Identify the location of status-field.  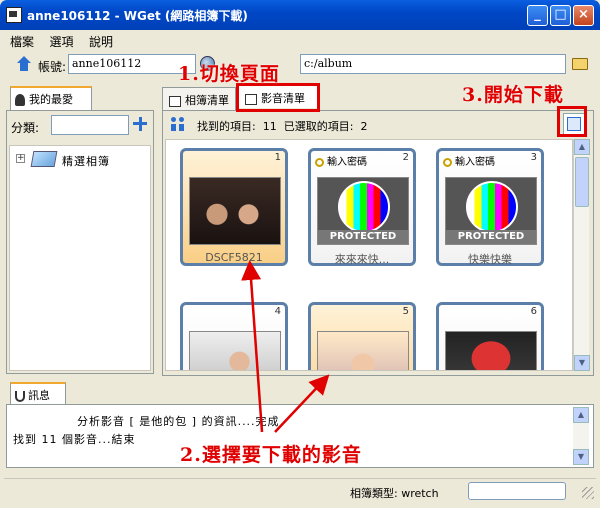
(517, 491).